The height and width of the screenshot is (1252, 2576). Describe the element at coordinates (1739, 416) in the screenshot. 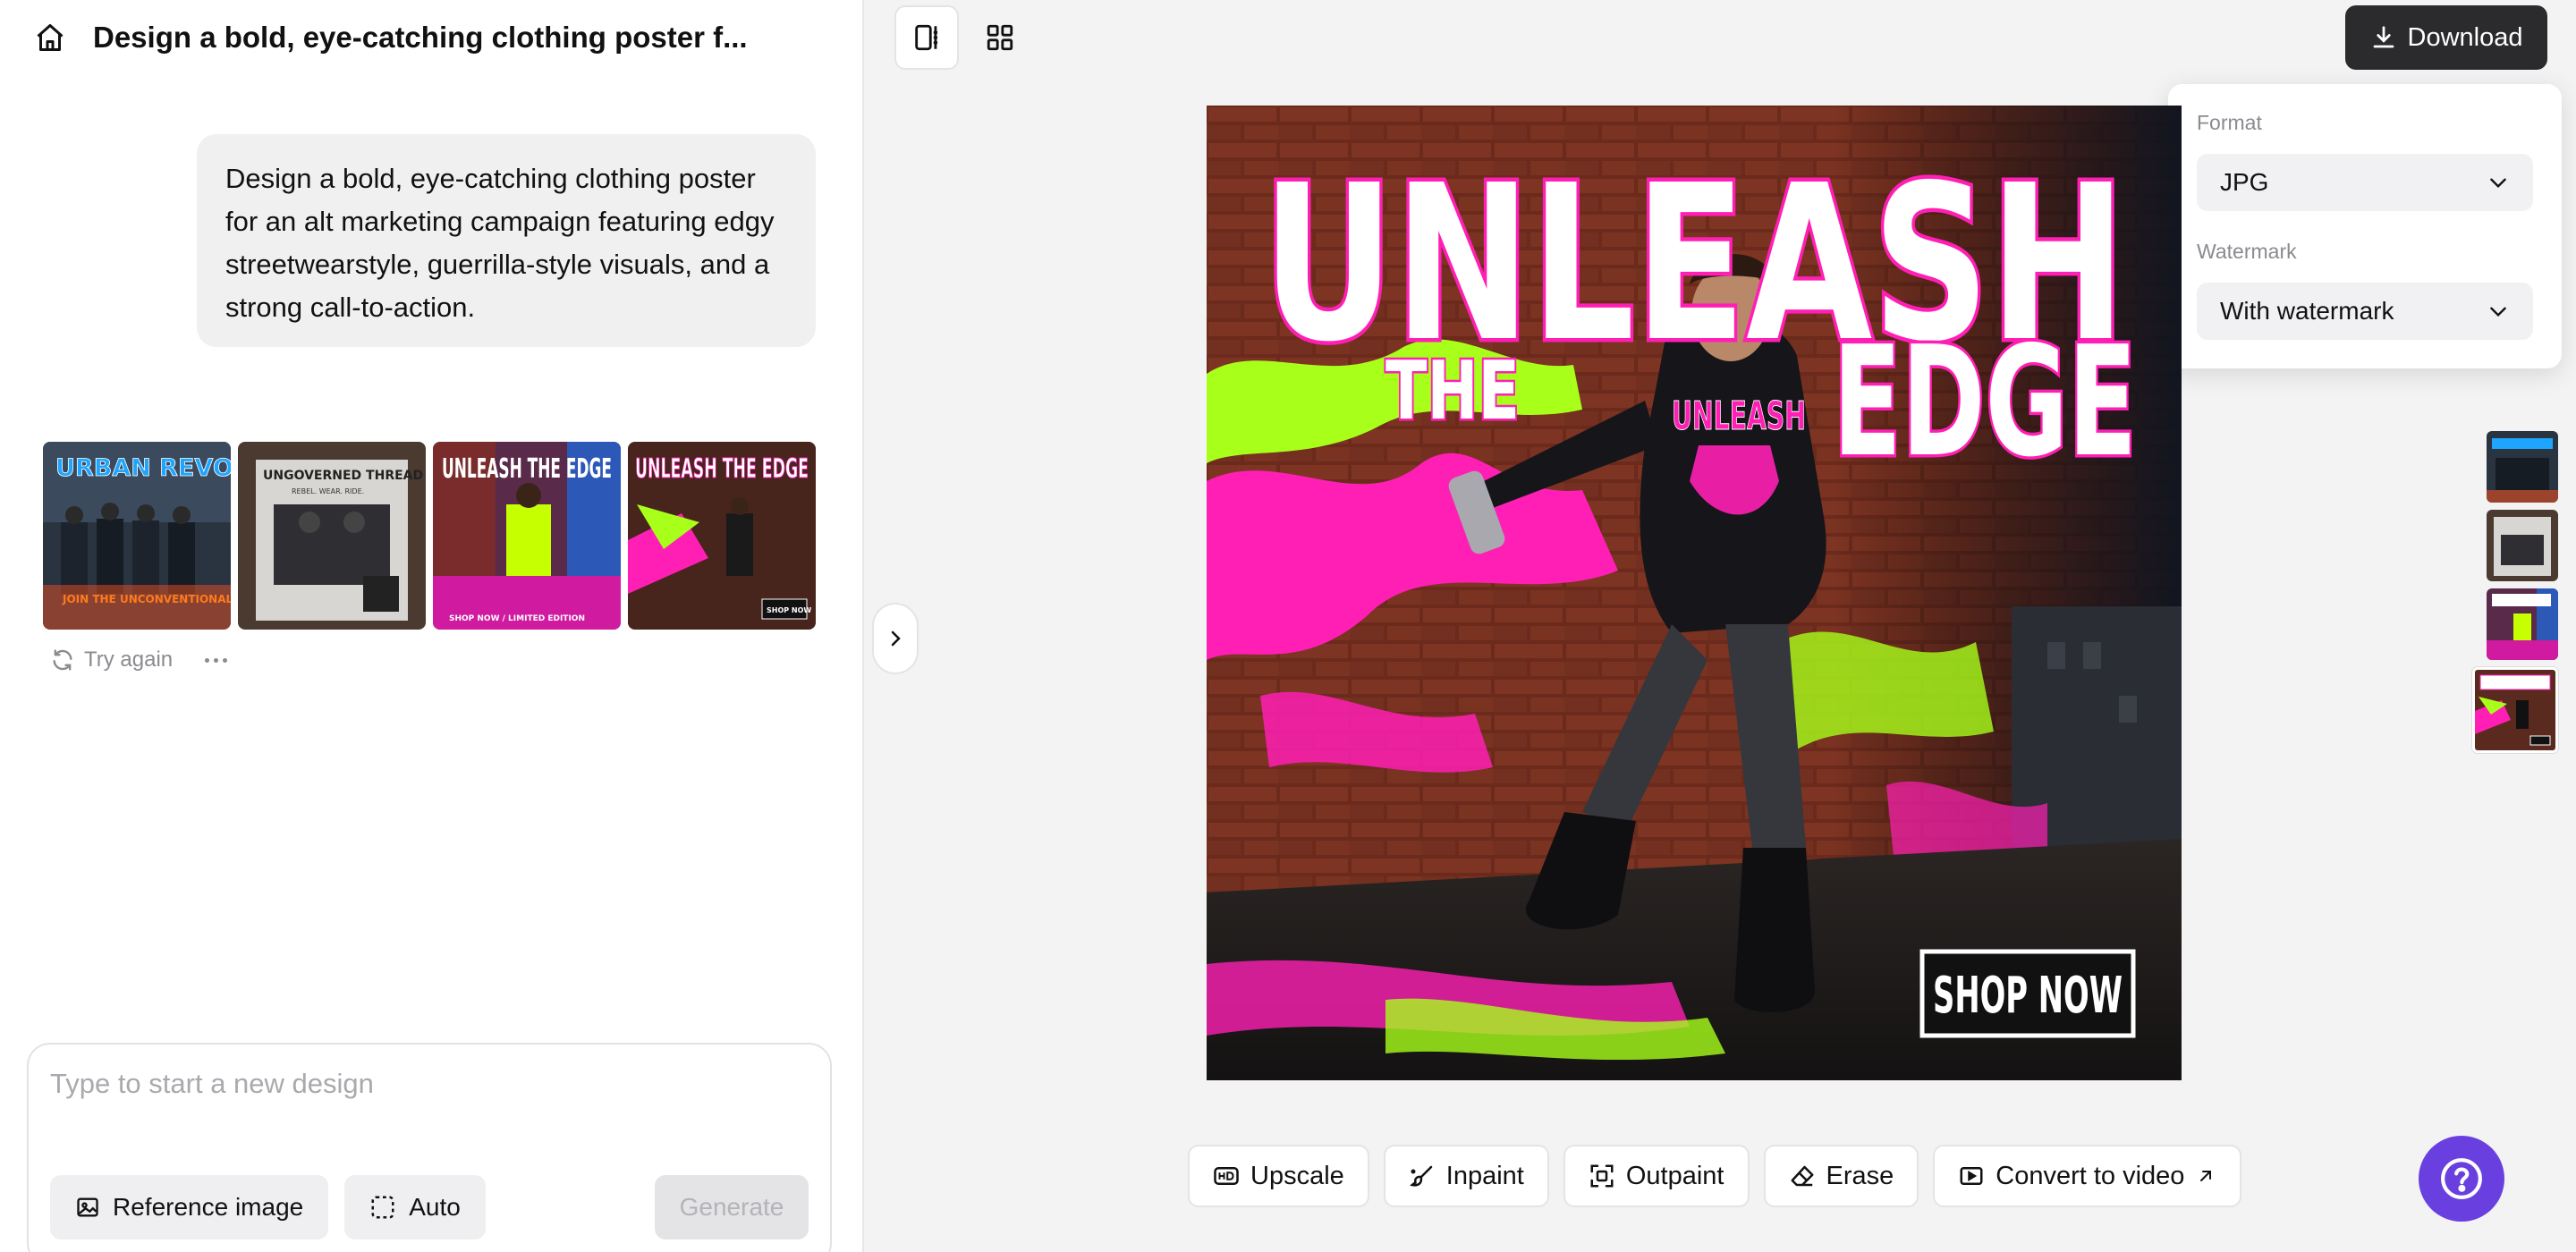

I see `hoodie-print-text: UNLEASH` at that location.